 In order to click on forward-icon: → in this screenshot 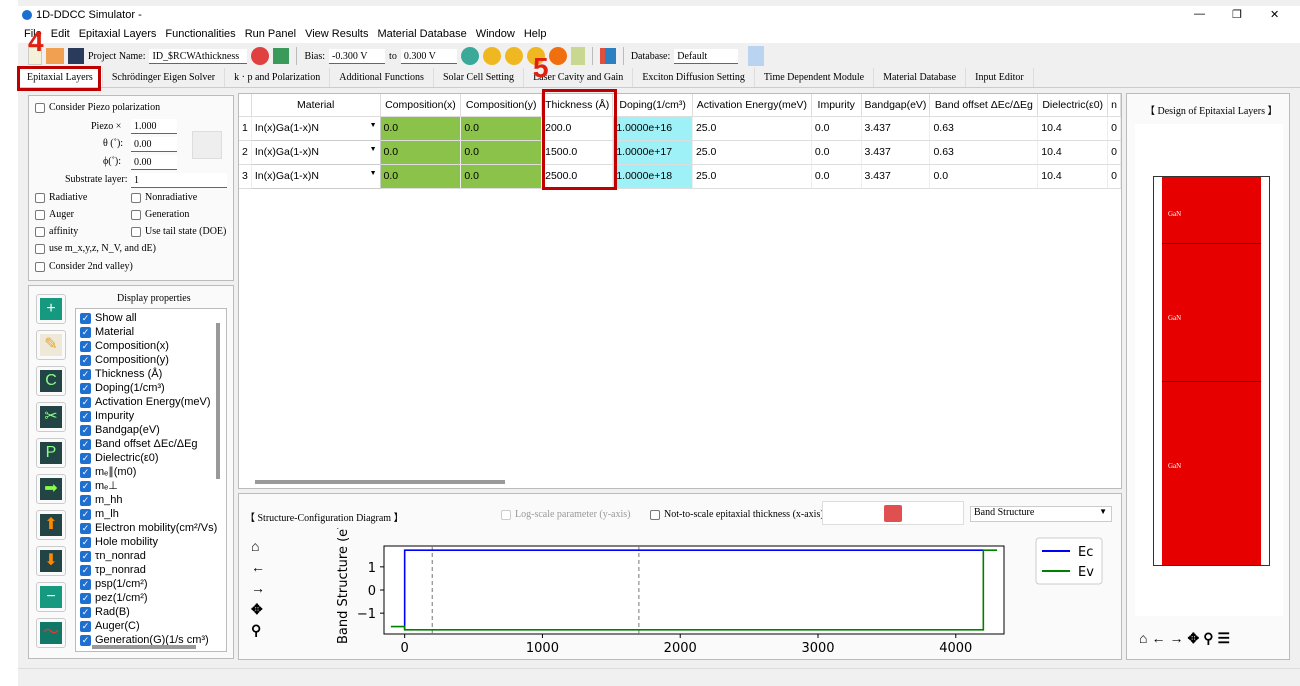, I will do `click(1178, 638)`.